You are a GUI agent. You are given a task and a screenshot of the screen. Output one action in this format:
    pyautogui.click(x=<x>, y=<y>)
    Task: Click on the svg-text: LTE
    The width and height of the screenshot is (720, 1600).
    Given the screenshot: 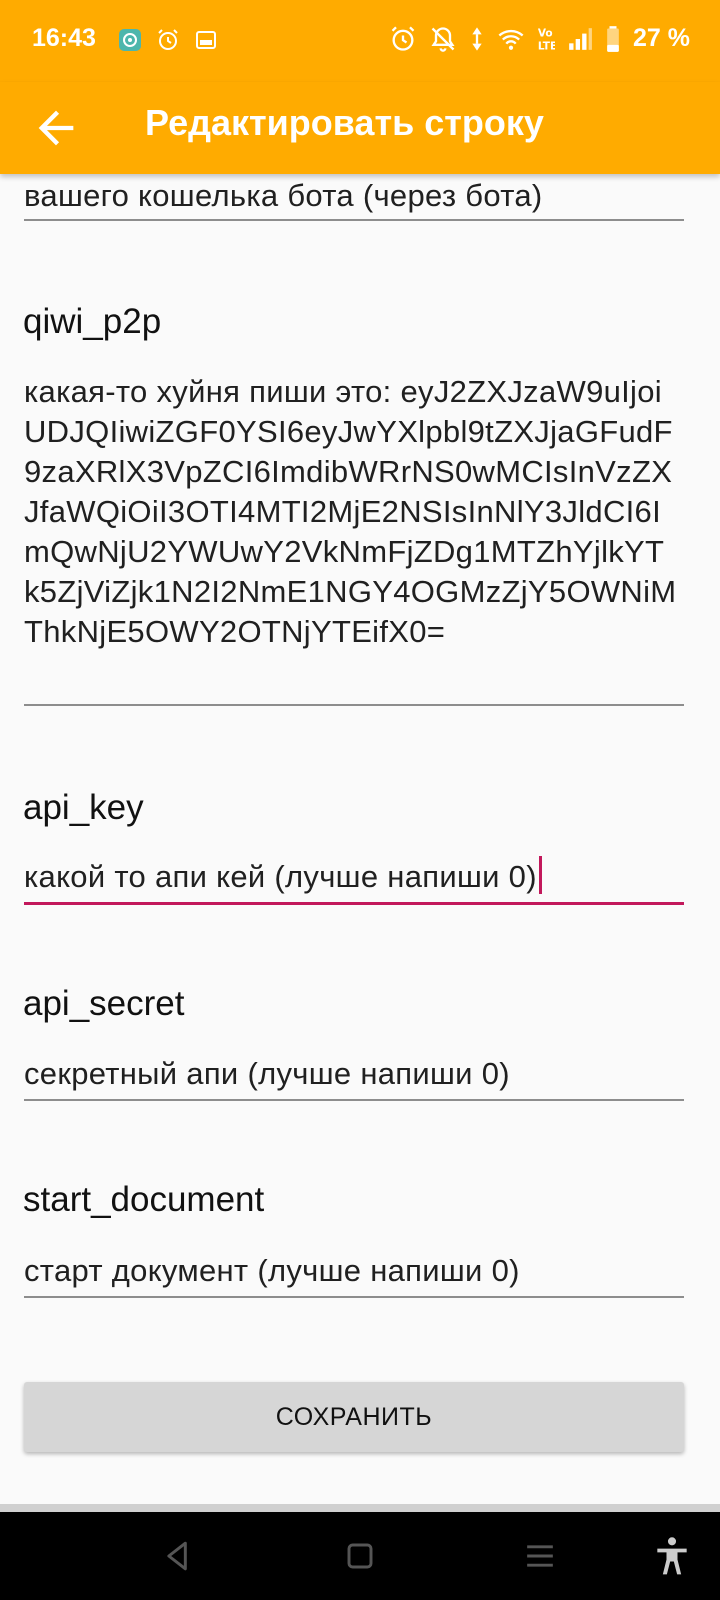 What is the action you would take?
    pyautogui.click(x=546, y=46)
    